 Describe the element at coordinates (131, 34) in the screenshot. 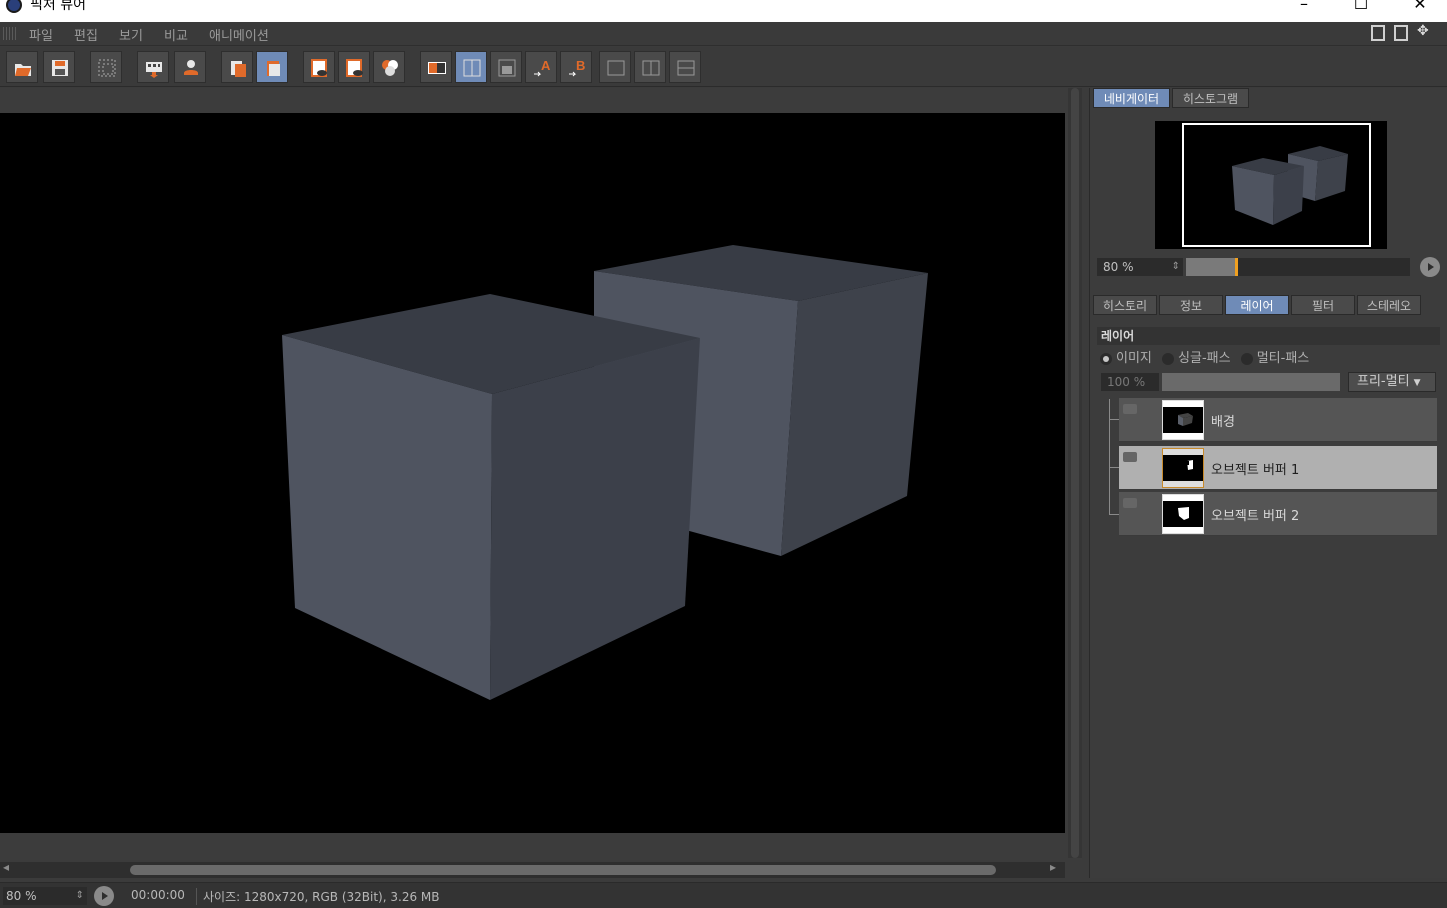

I see `menu-view: 보기` at that location.